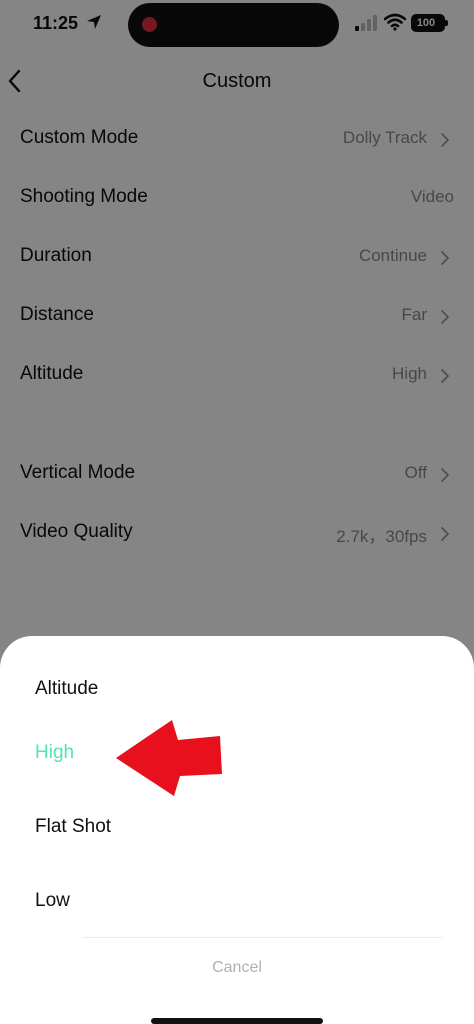  Describe the element at coordinates (237, 968) in the screenshot. I see `cancel-button: Cancel` at that location.